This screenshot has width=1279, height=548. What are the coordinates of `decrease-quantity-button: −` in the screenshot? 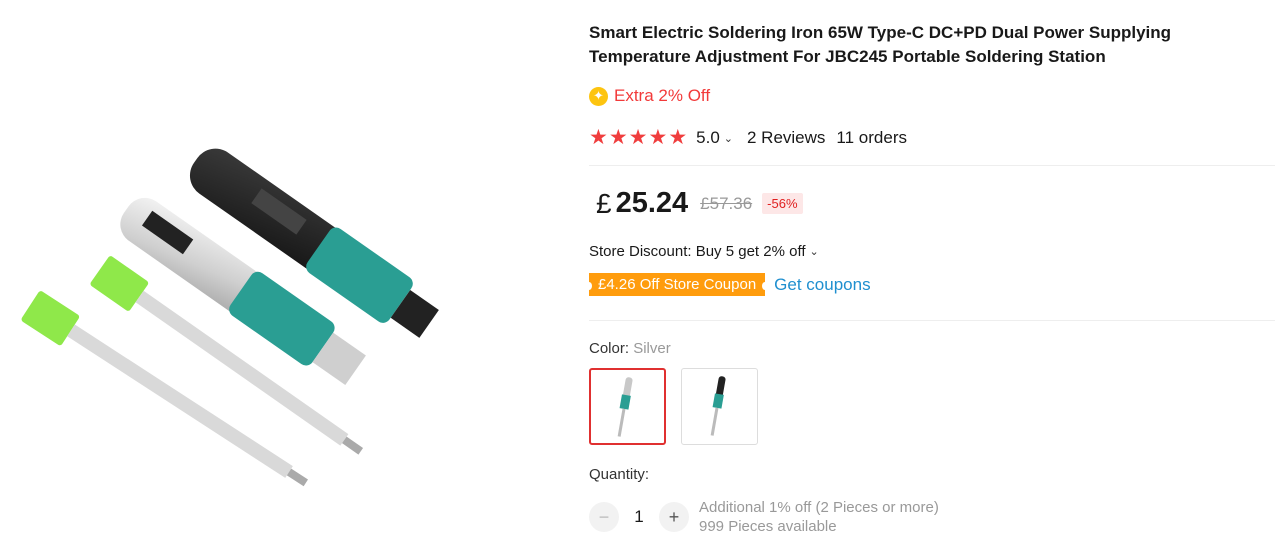 It's located at (604, 517).